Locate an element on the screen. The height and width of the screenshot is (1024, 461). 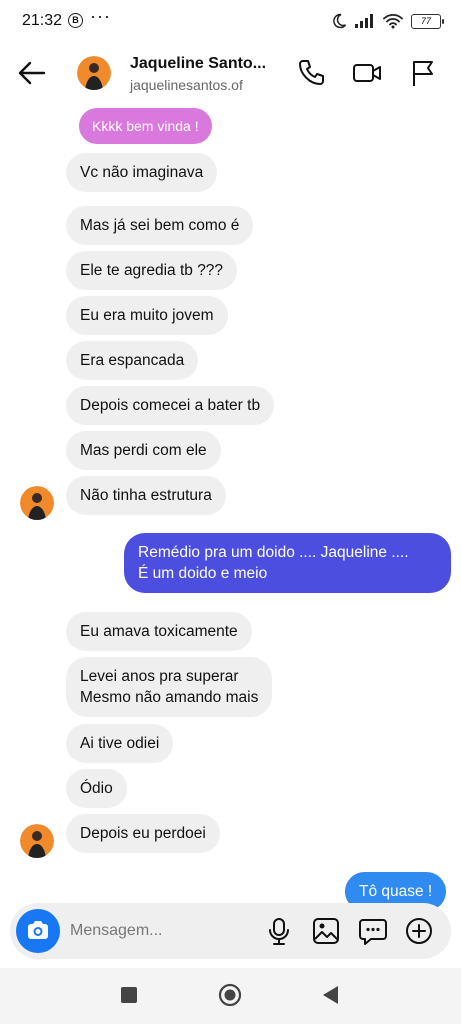
video-camera-icon is located at coordinates (367, 73).